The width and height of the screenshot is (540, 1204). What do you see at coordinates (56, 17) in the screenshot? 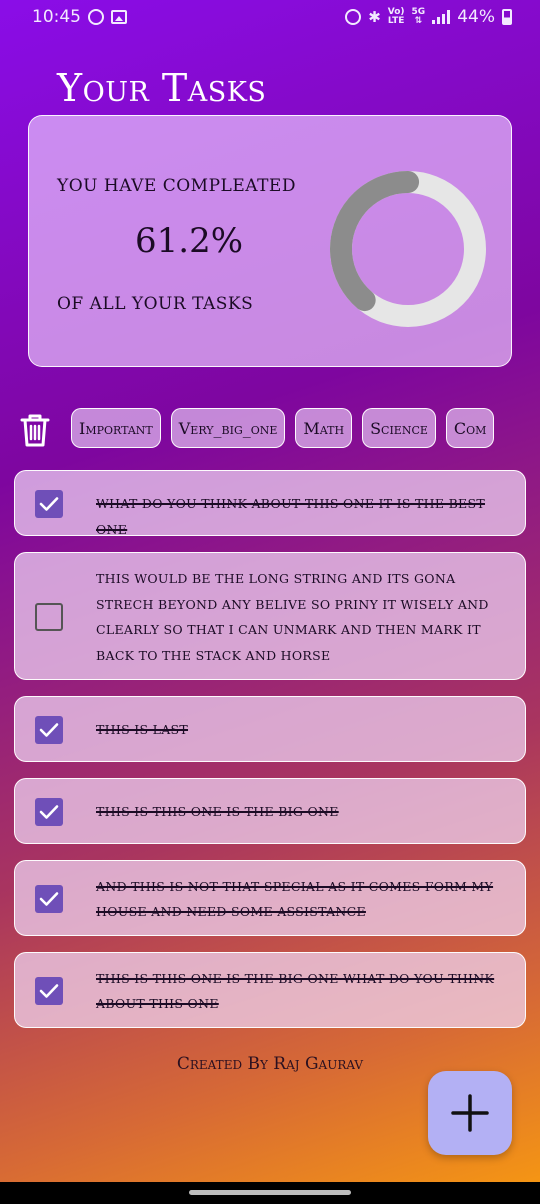
I see `status-time: 10:45` at bounding box center [56, 17].